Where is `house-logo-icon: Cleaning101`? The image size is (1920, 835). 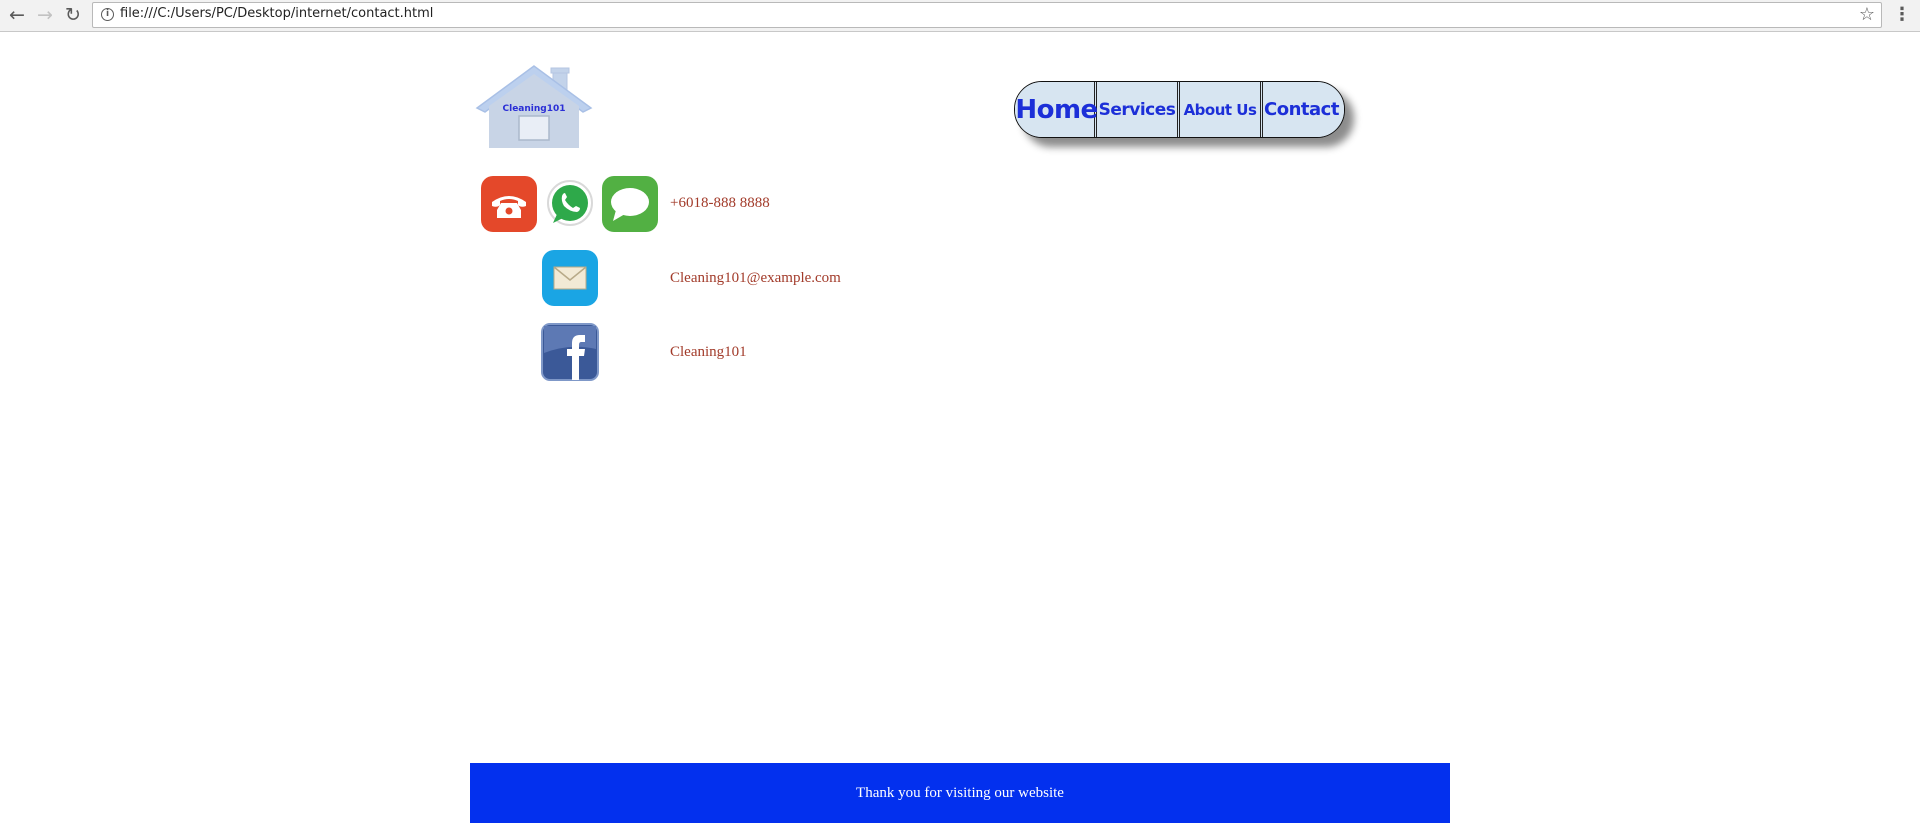 house-logo-icon: Cleaning101 is located at coordinates (534, 106).